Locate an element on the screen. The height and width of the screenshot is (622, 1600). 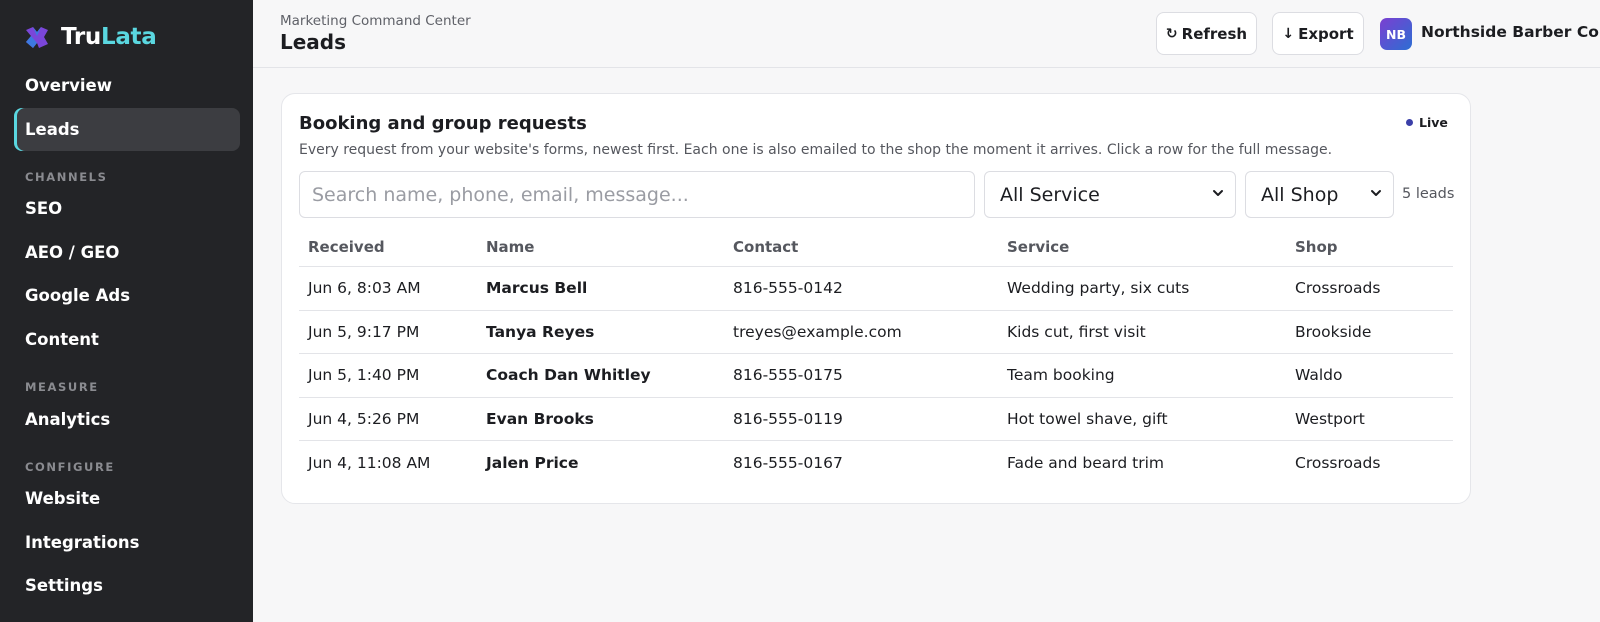
column-header-service: Service is located at coordinates (1151, 247).